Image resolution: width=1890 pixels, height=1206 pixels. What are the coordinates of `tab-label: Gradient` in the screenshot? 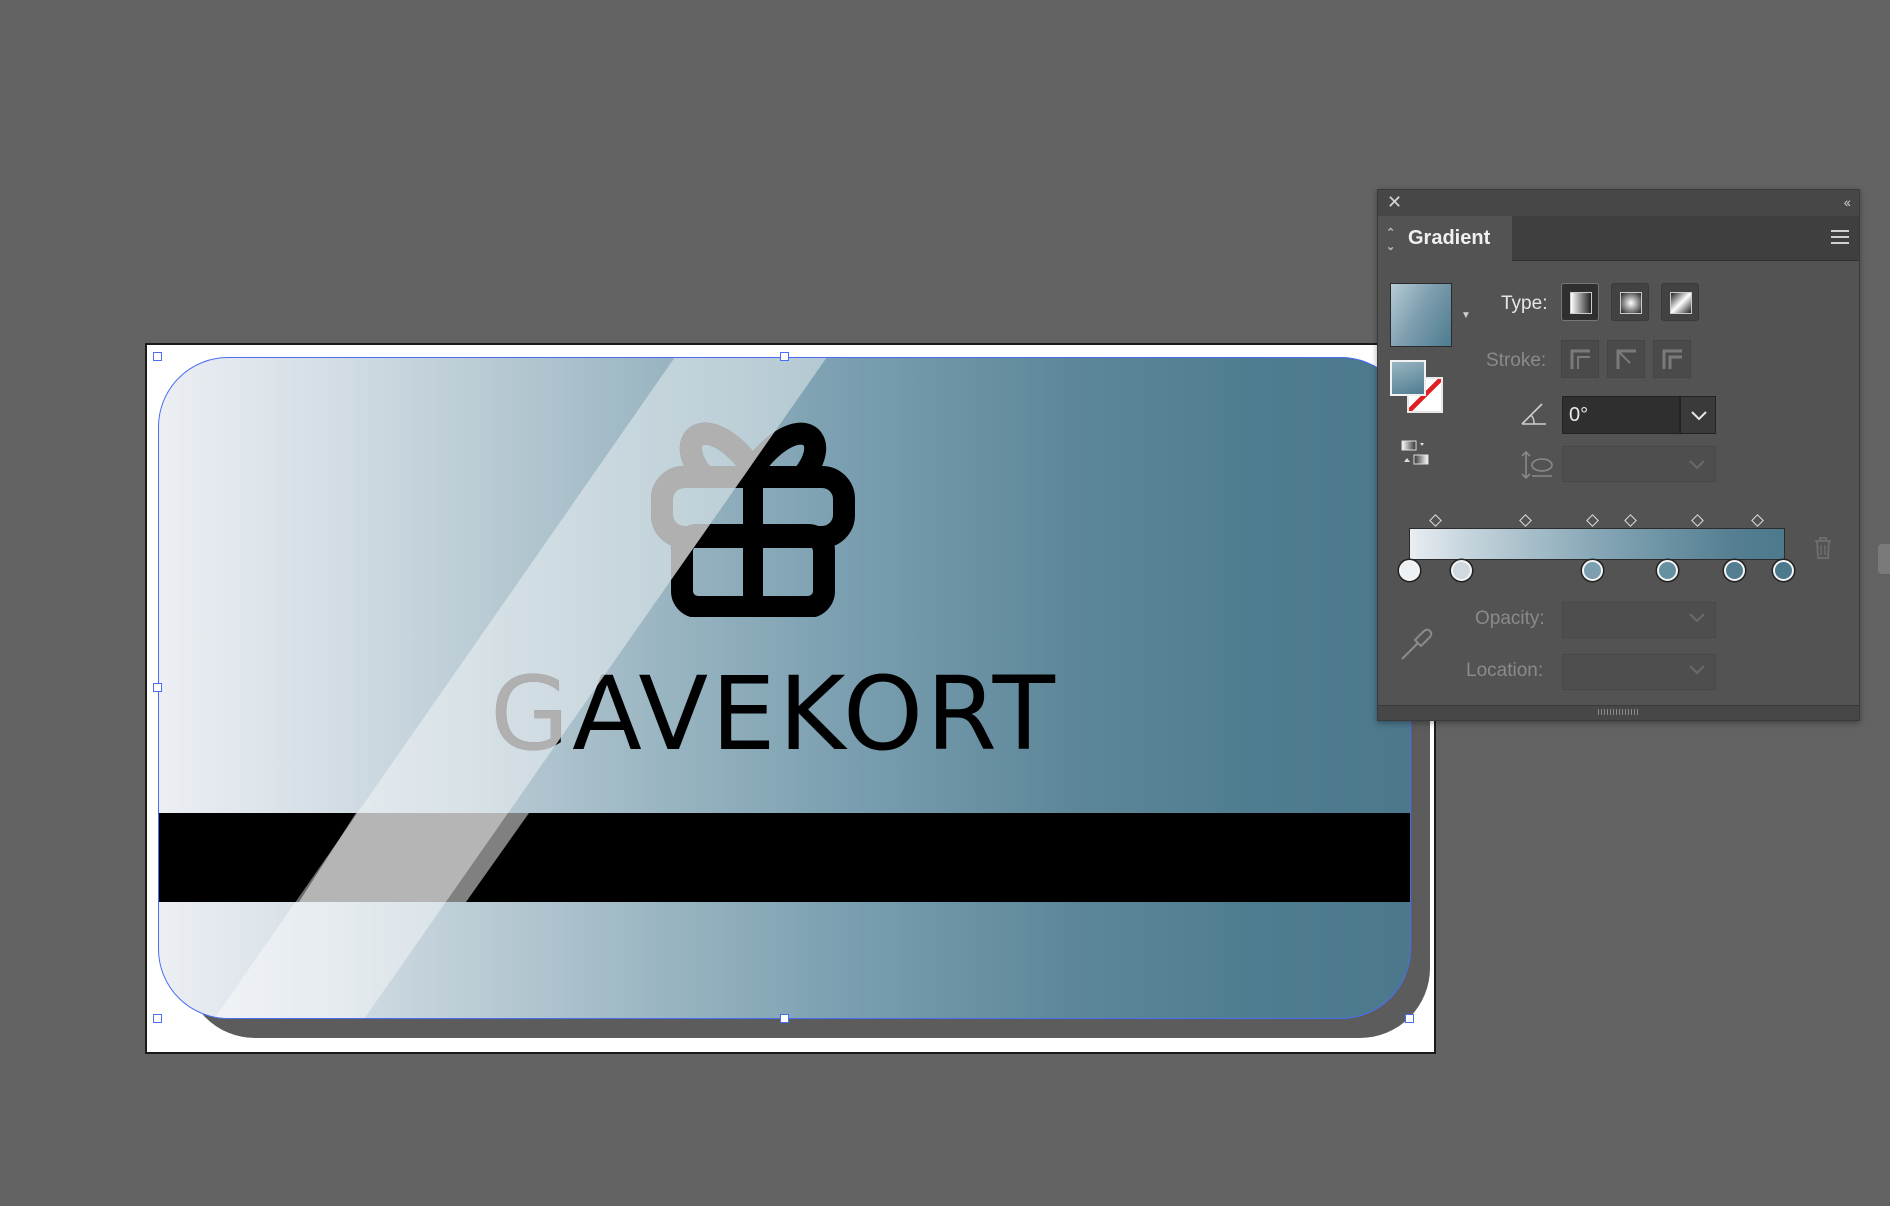 It's located at (1449, 238).